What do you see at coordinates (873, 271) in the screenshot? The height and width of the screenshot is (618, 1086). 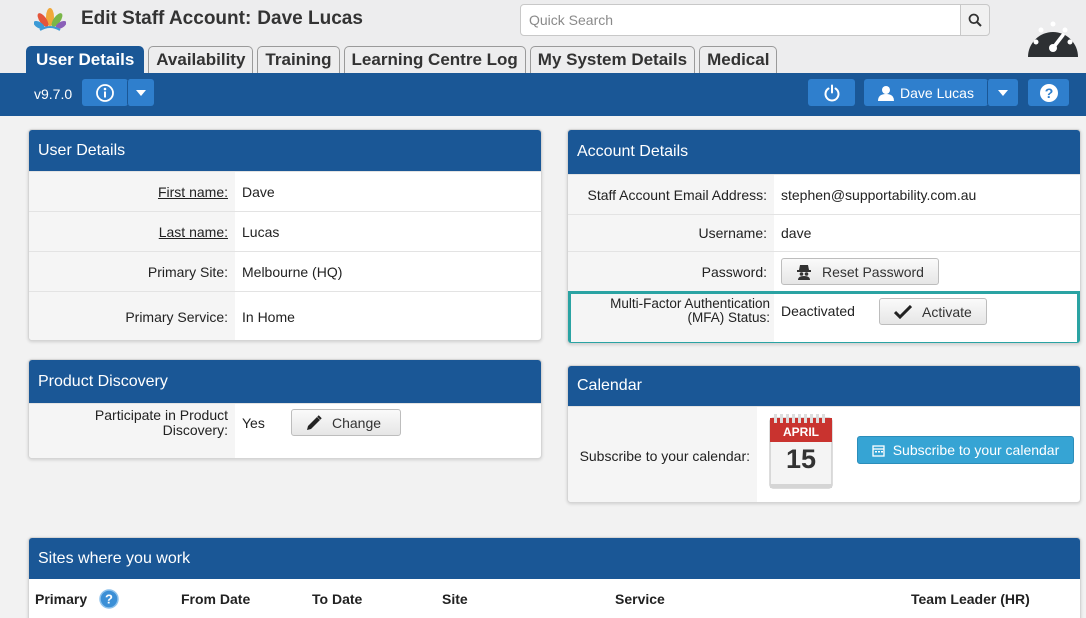 I see `reset-password-label: Reset Password` at bounding box center [873, 271].